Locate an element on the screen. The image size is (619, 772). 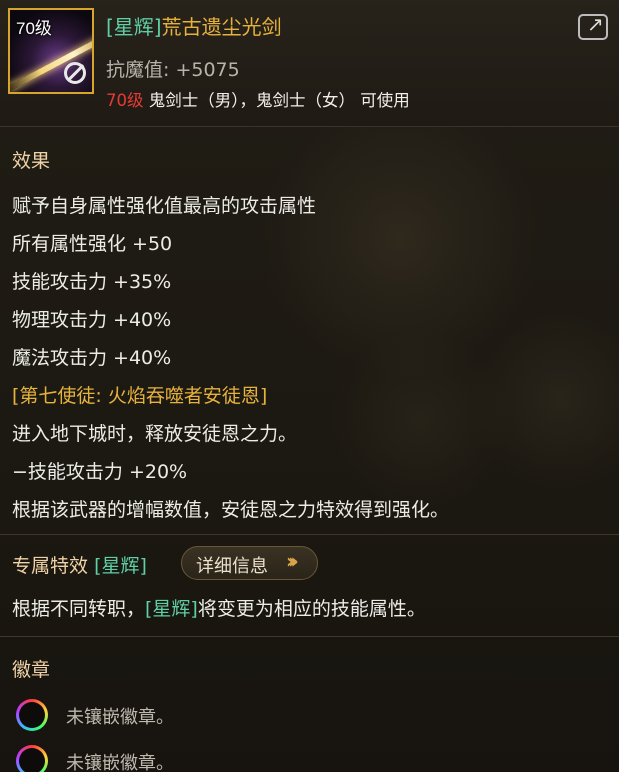
lock-icon is located at coordinates (75, 73).